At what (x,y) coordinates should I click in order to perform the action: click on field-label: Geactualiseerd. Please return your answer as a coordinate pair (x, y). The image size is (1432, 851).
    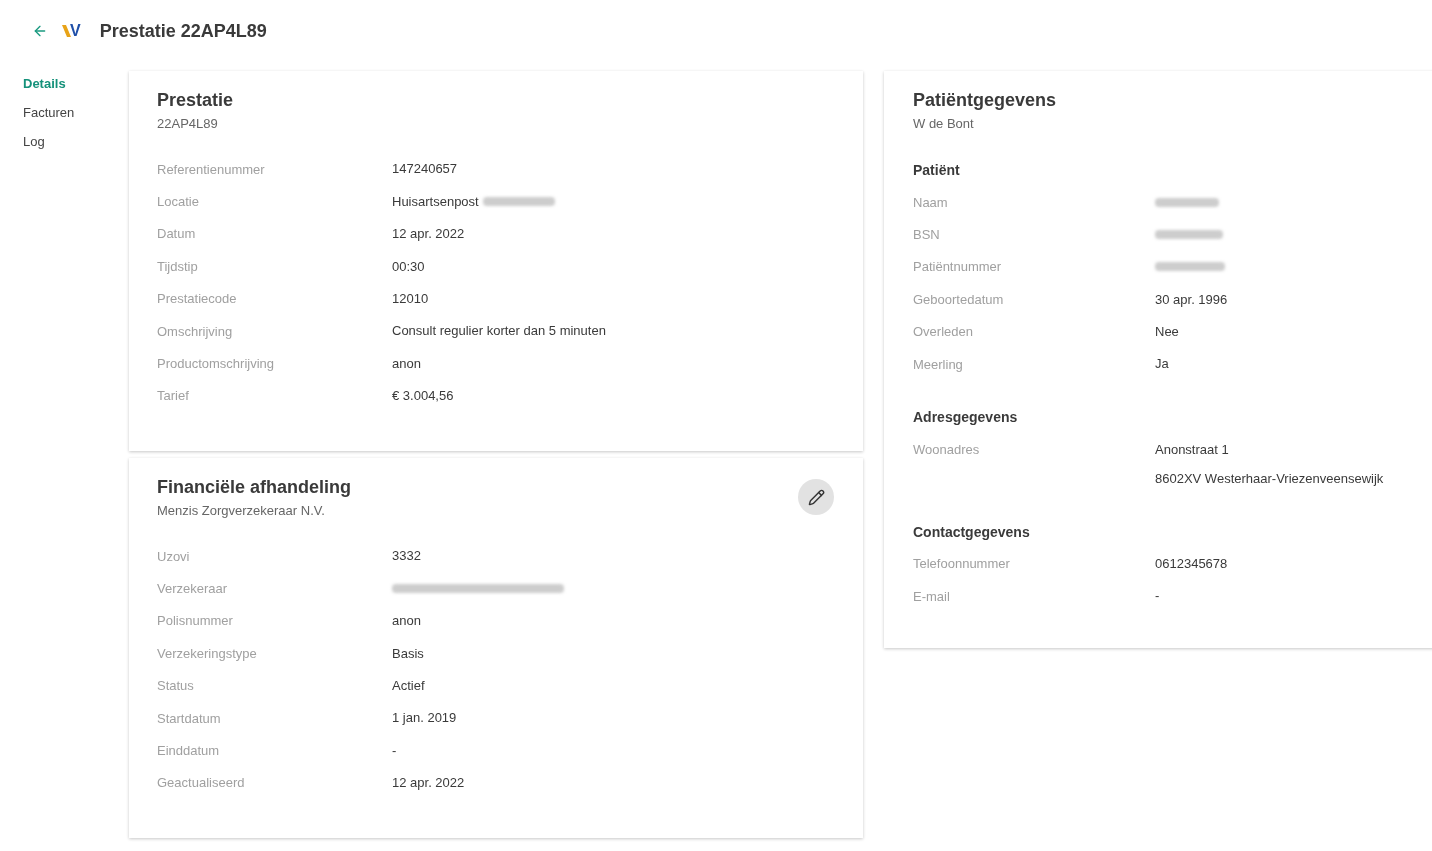
    Looking at the image, I should click on (201, 783).